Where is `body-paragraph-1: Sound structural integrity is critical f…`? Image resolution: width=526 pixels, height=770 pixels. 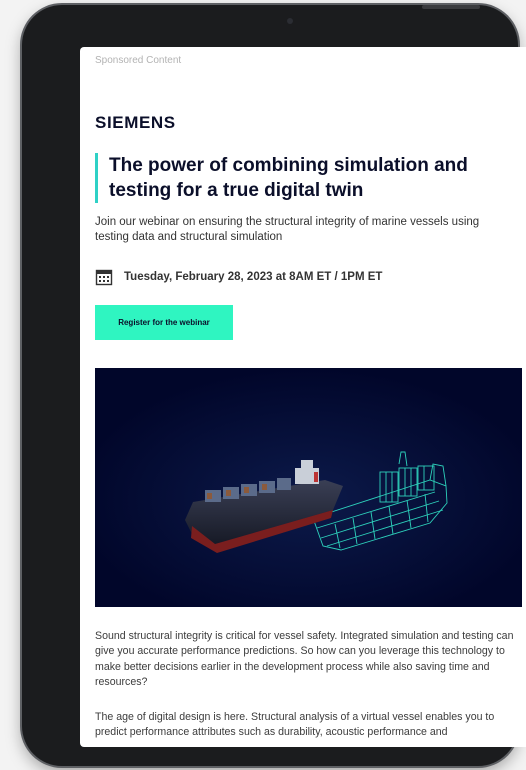 body-paragraph-1: Sound structural integrity is critical f… is located at coordinates (304, 659).